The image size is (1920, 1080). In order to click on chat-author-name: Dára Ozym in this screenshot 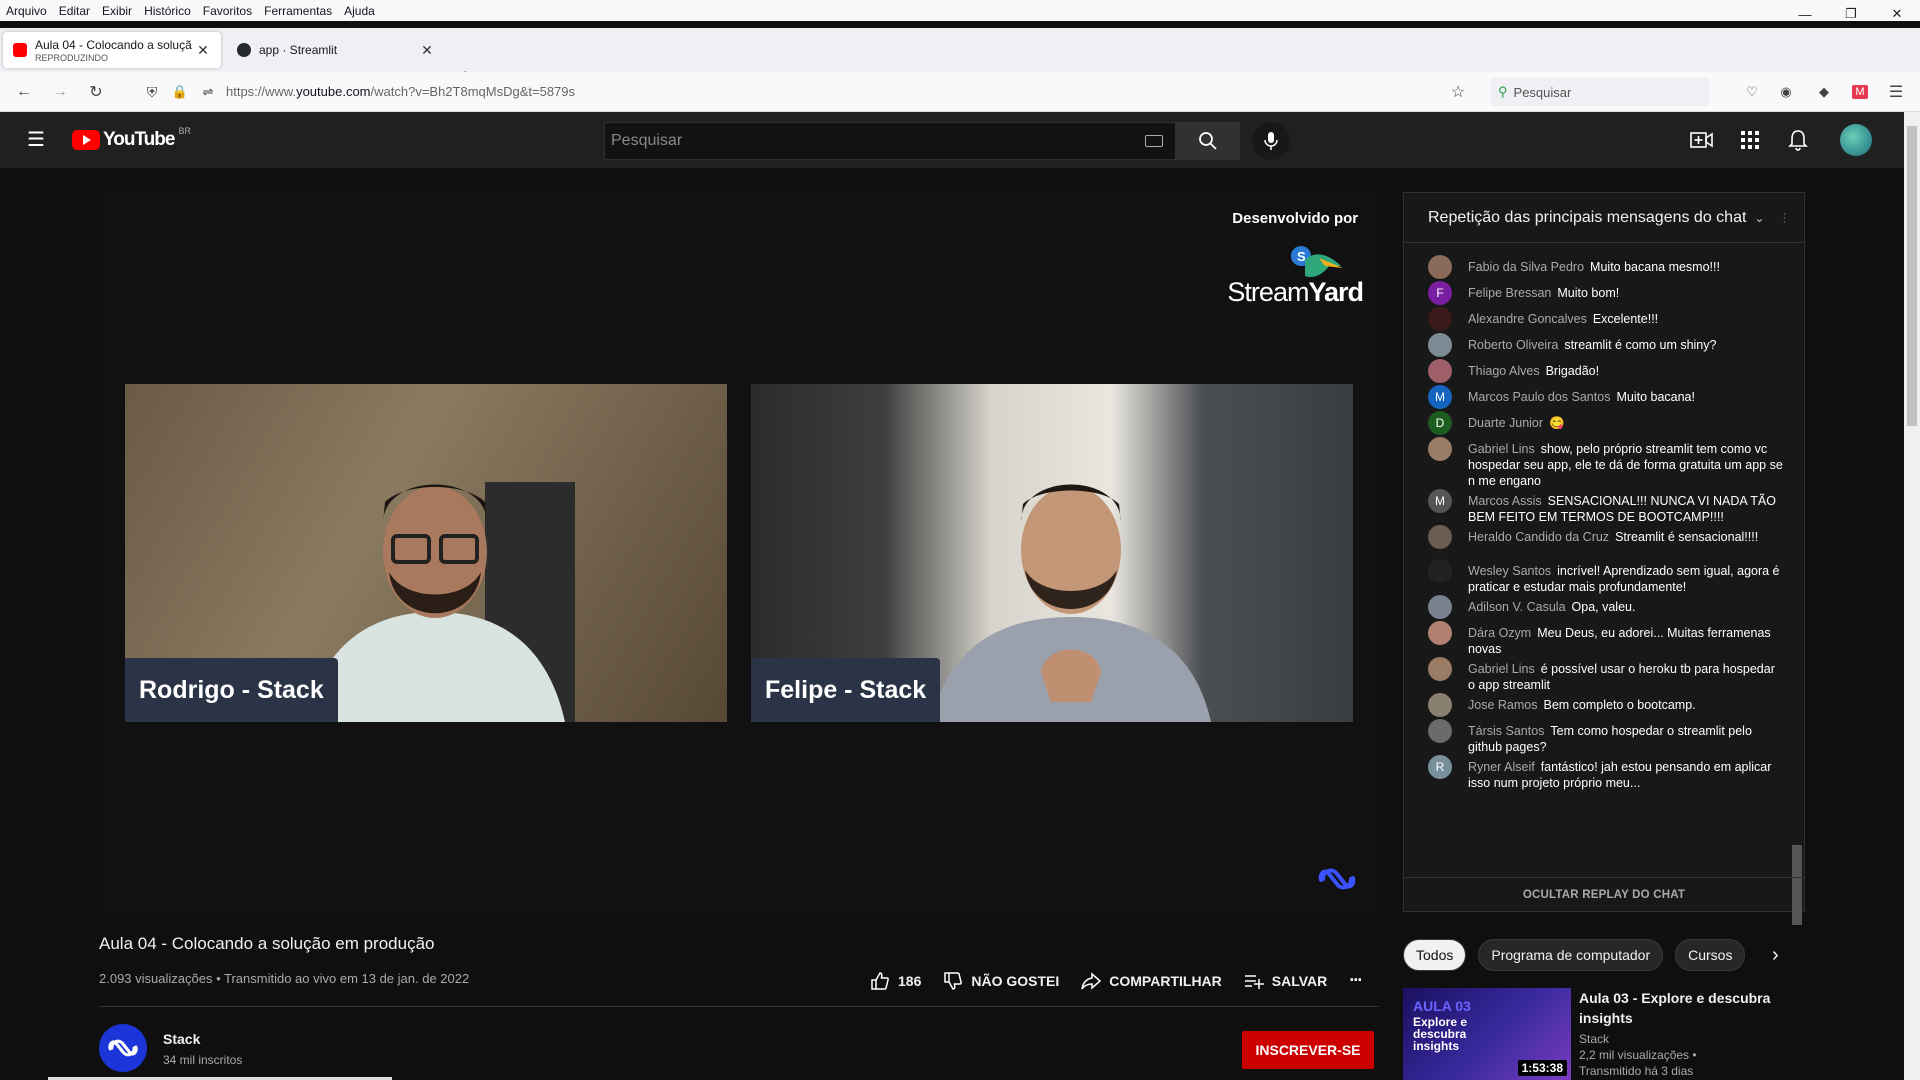, I will do `click(1499, 633)`.